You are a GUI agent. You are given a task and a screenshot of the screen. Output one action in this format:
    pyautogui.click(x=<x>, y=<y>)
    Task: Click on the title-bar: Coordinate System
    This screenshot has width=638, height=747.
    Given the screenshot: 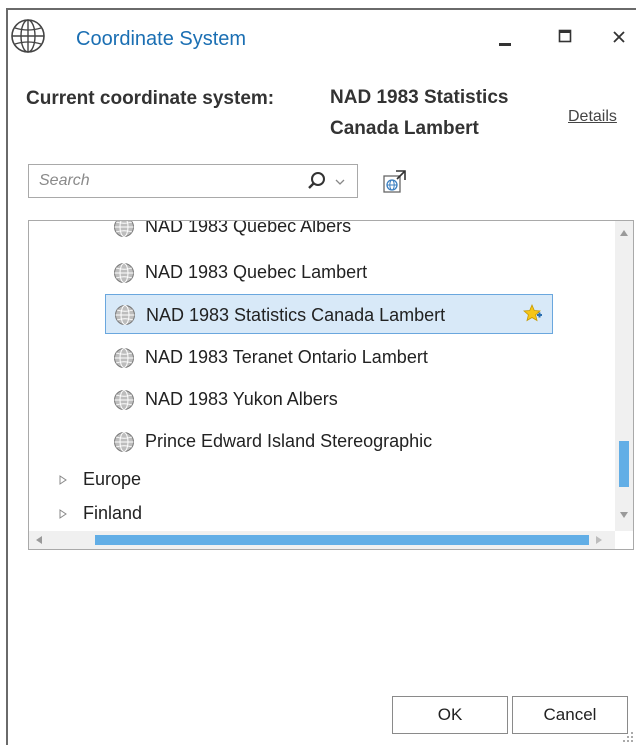 What is the action you would take?
    pyautogui.click(x=322, y=37)
    